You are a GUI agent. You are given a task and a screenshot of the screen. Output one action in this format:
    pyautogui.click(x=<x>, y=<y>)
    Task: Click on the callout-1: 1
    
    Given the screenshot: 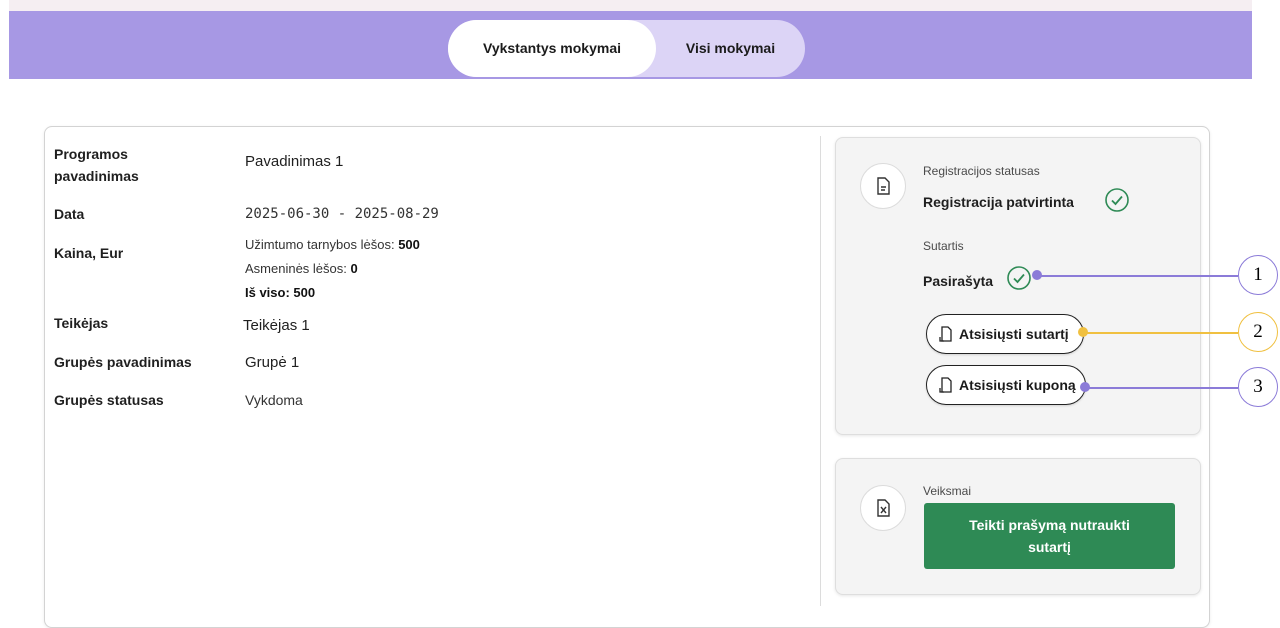 What is the action you would take?
    pyautogui.click(x=1258, y=275)
    